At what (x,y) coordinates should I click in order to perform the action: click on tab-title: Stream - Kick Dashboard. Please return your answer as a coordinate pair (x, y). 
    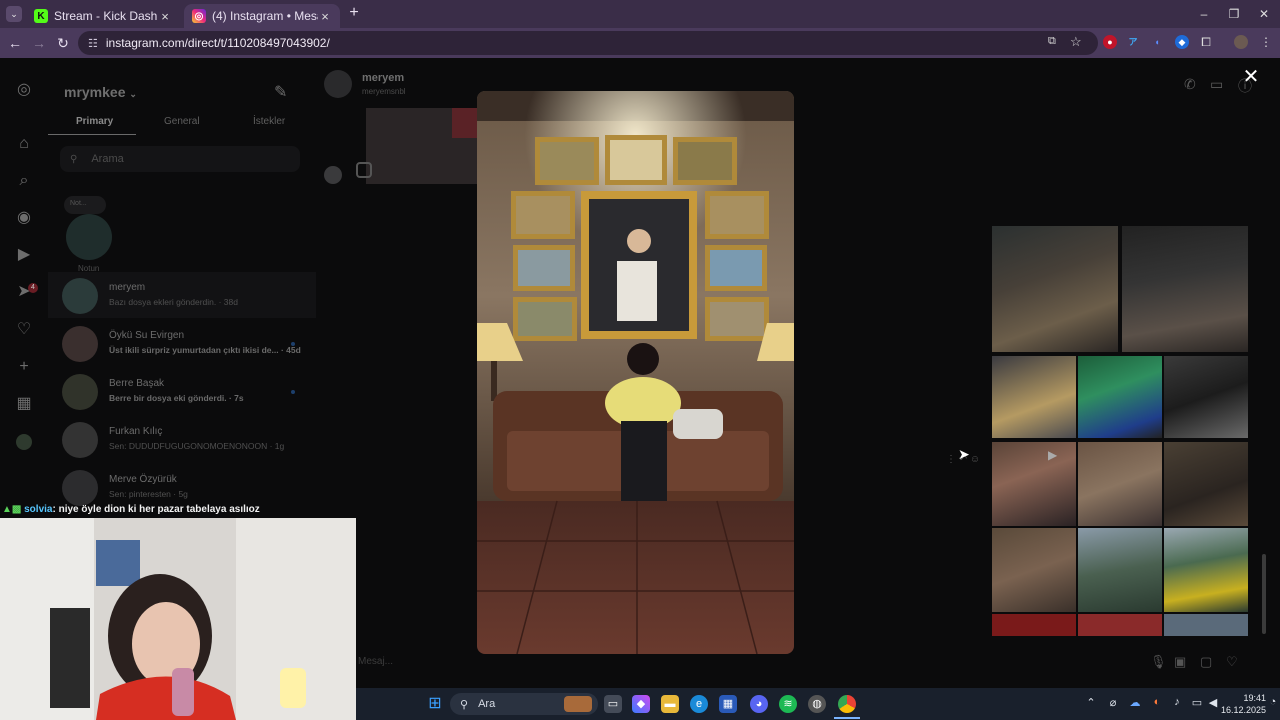
    Looking at the image, I should click on (106, 16).